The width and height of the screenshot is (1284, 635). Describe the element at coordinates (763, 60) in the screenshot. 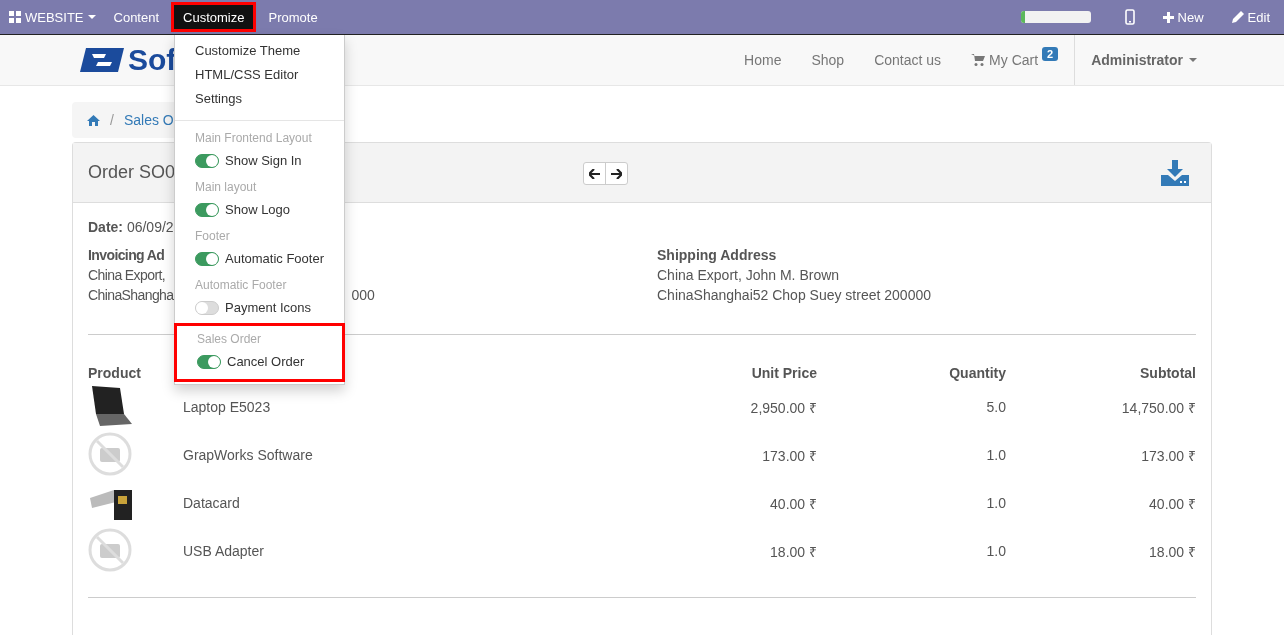

I see `nav-link: Home` at that location.